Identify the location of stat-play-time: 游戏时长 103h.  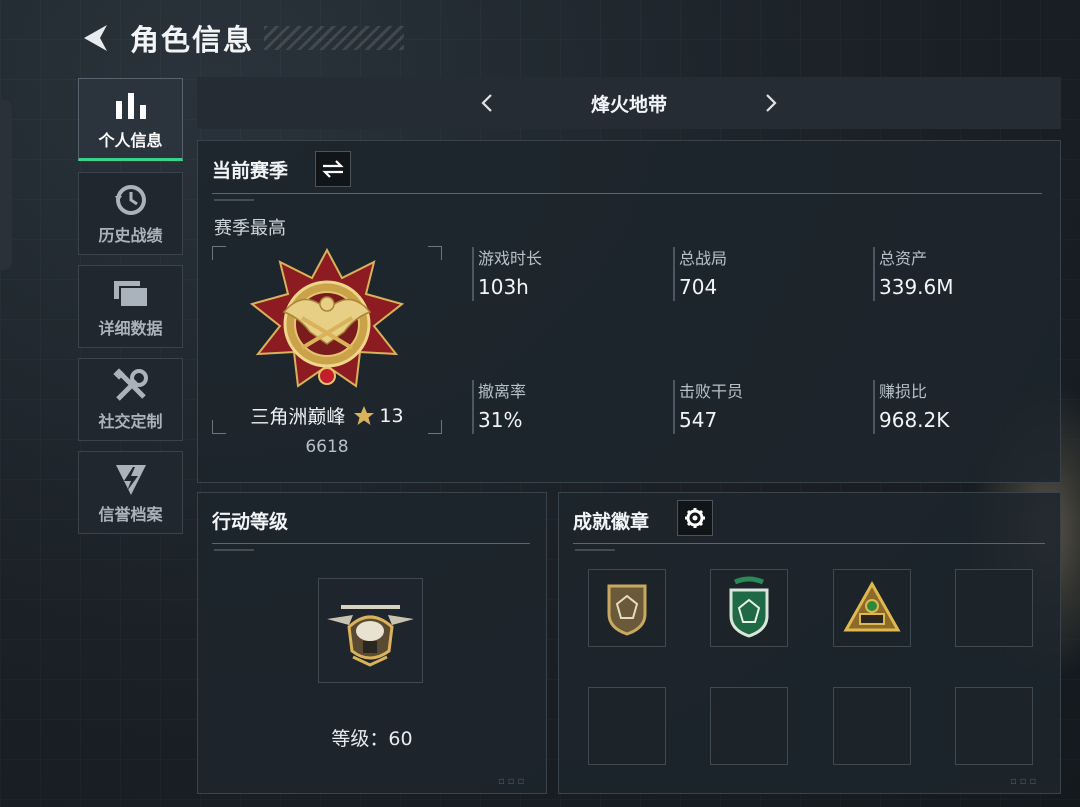
(567, 275).